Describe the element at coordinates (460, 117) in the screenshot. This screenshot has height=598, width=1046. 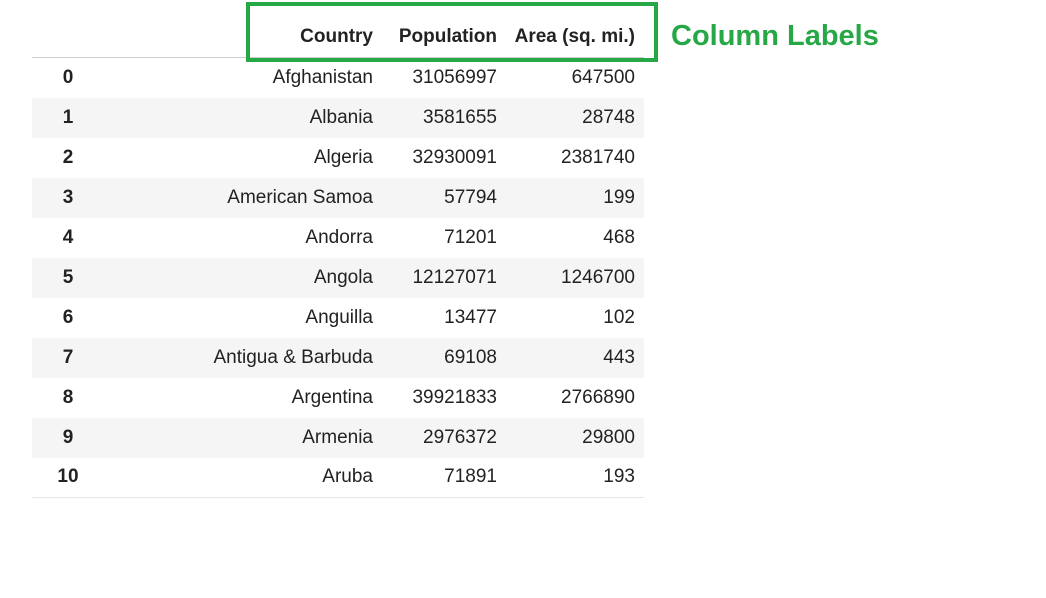
I see `population-cell: 3581655` at that location.